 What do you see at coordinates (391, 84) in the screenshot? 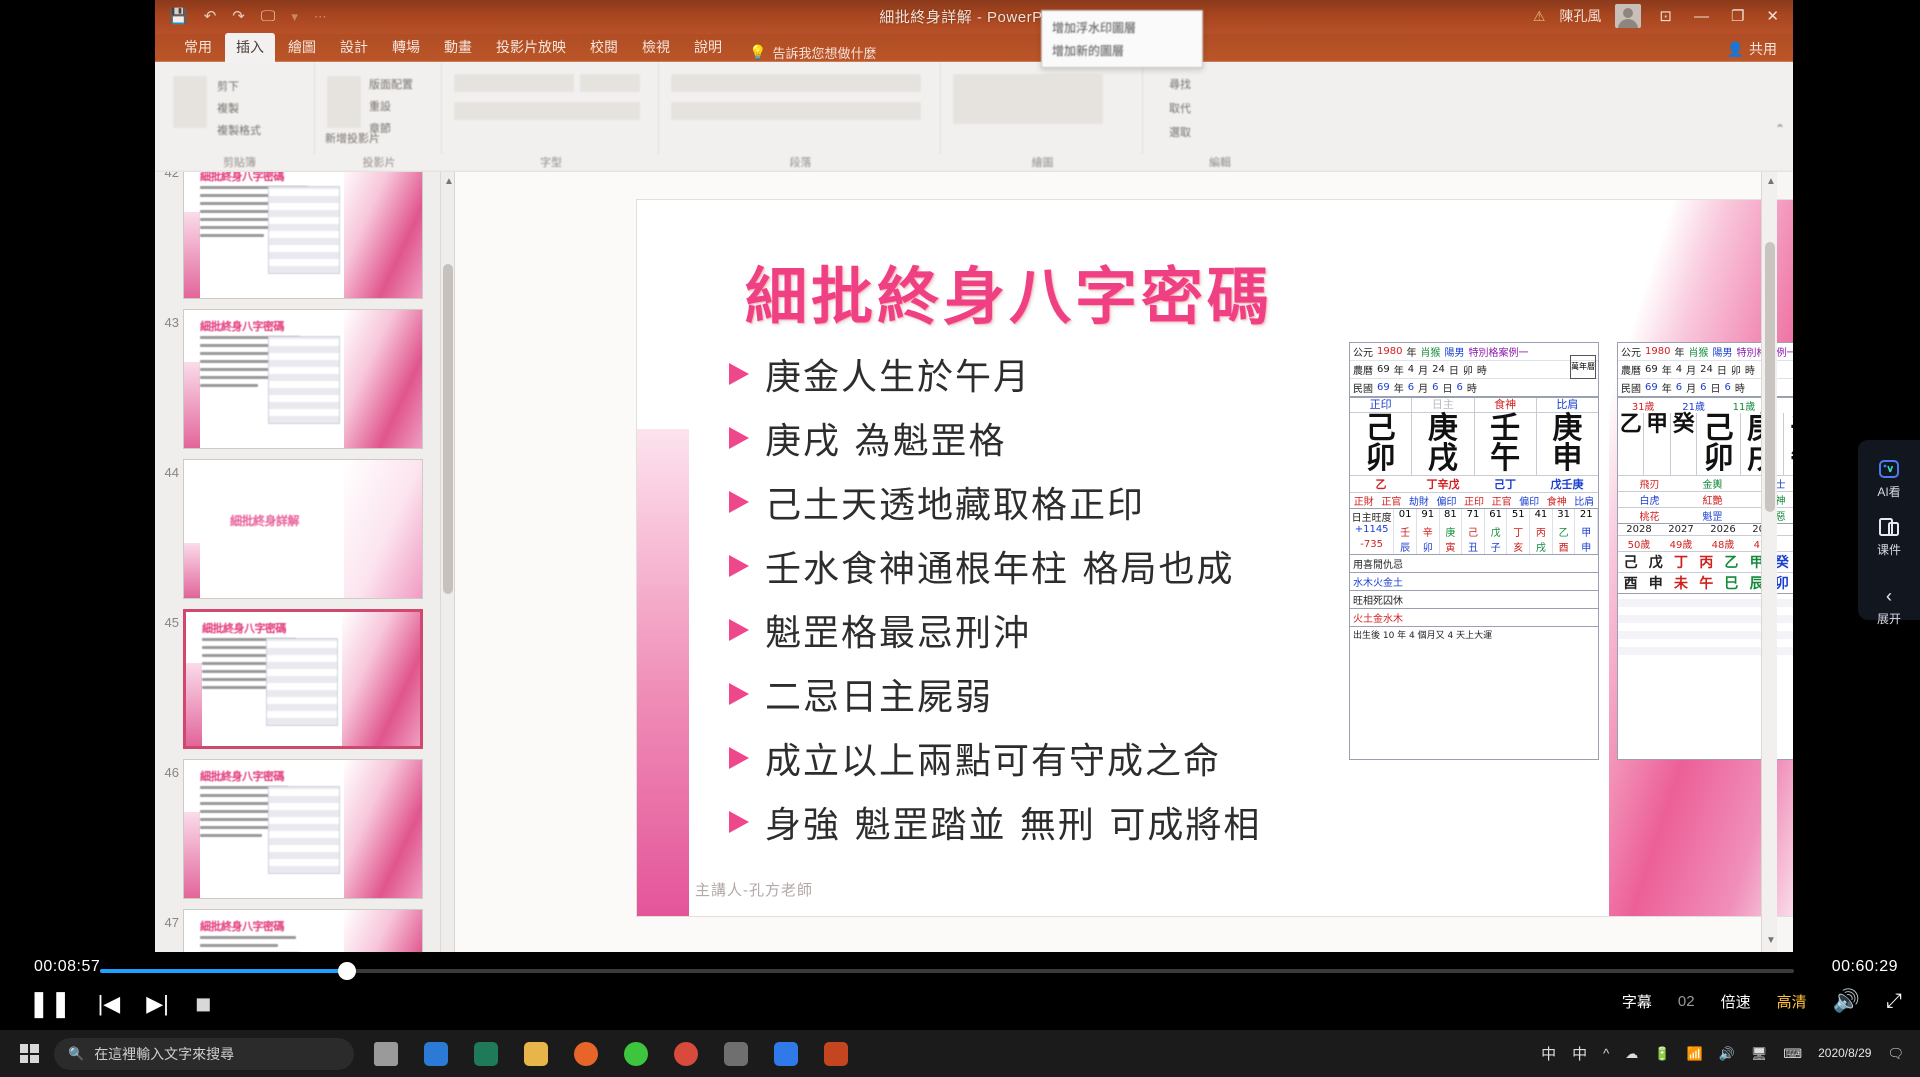
I see `ribbon-item-layout: 版面配置` at bounding box center [391, 84].